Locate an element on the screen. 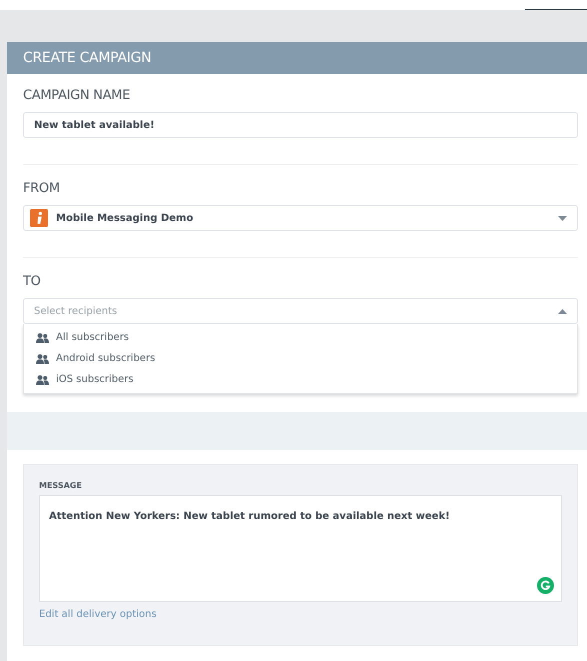 This screenshot has height=661, width=587. sender-select: Mobile Messaging Demo is located at coordinates (300, 218).